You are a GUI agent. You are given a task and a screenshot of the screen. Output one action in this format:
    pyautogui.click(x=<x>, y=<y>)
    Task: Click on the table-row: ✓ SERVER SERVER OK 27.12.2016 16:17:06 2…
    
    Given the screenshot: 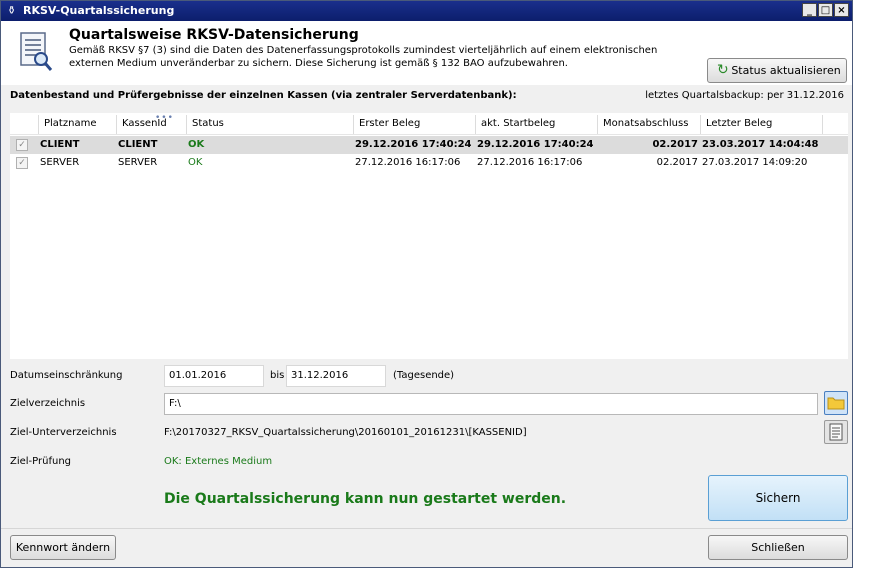 What is the action you would take?
    pyautogui.click(x=429, y=163)
    